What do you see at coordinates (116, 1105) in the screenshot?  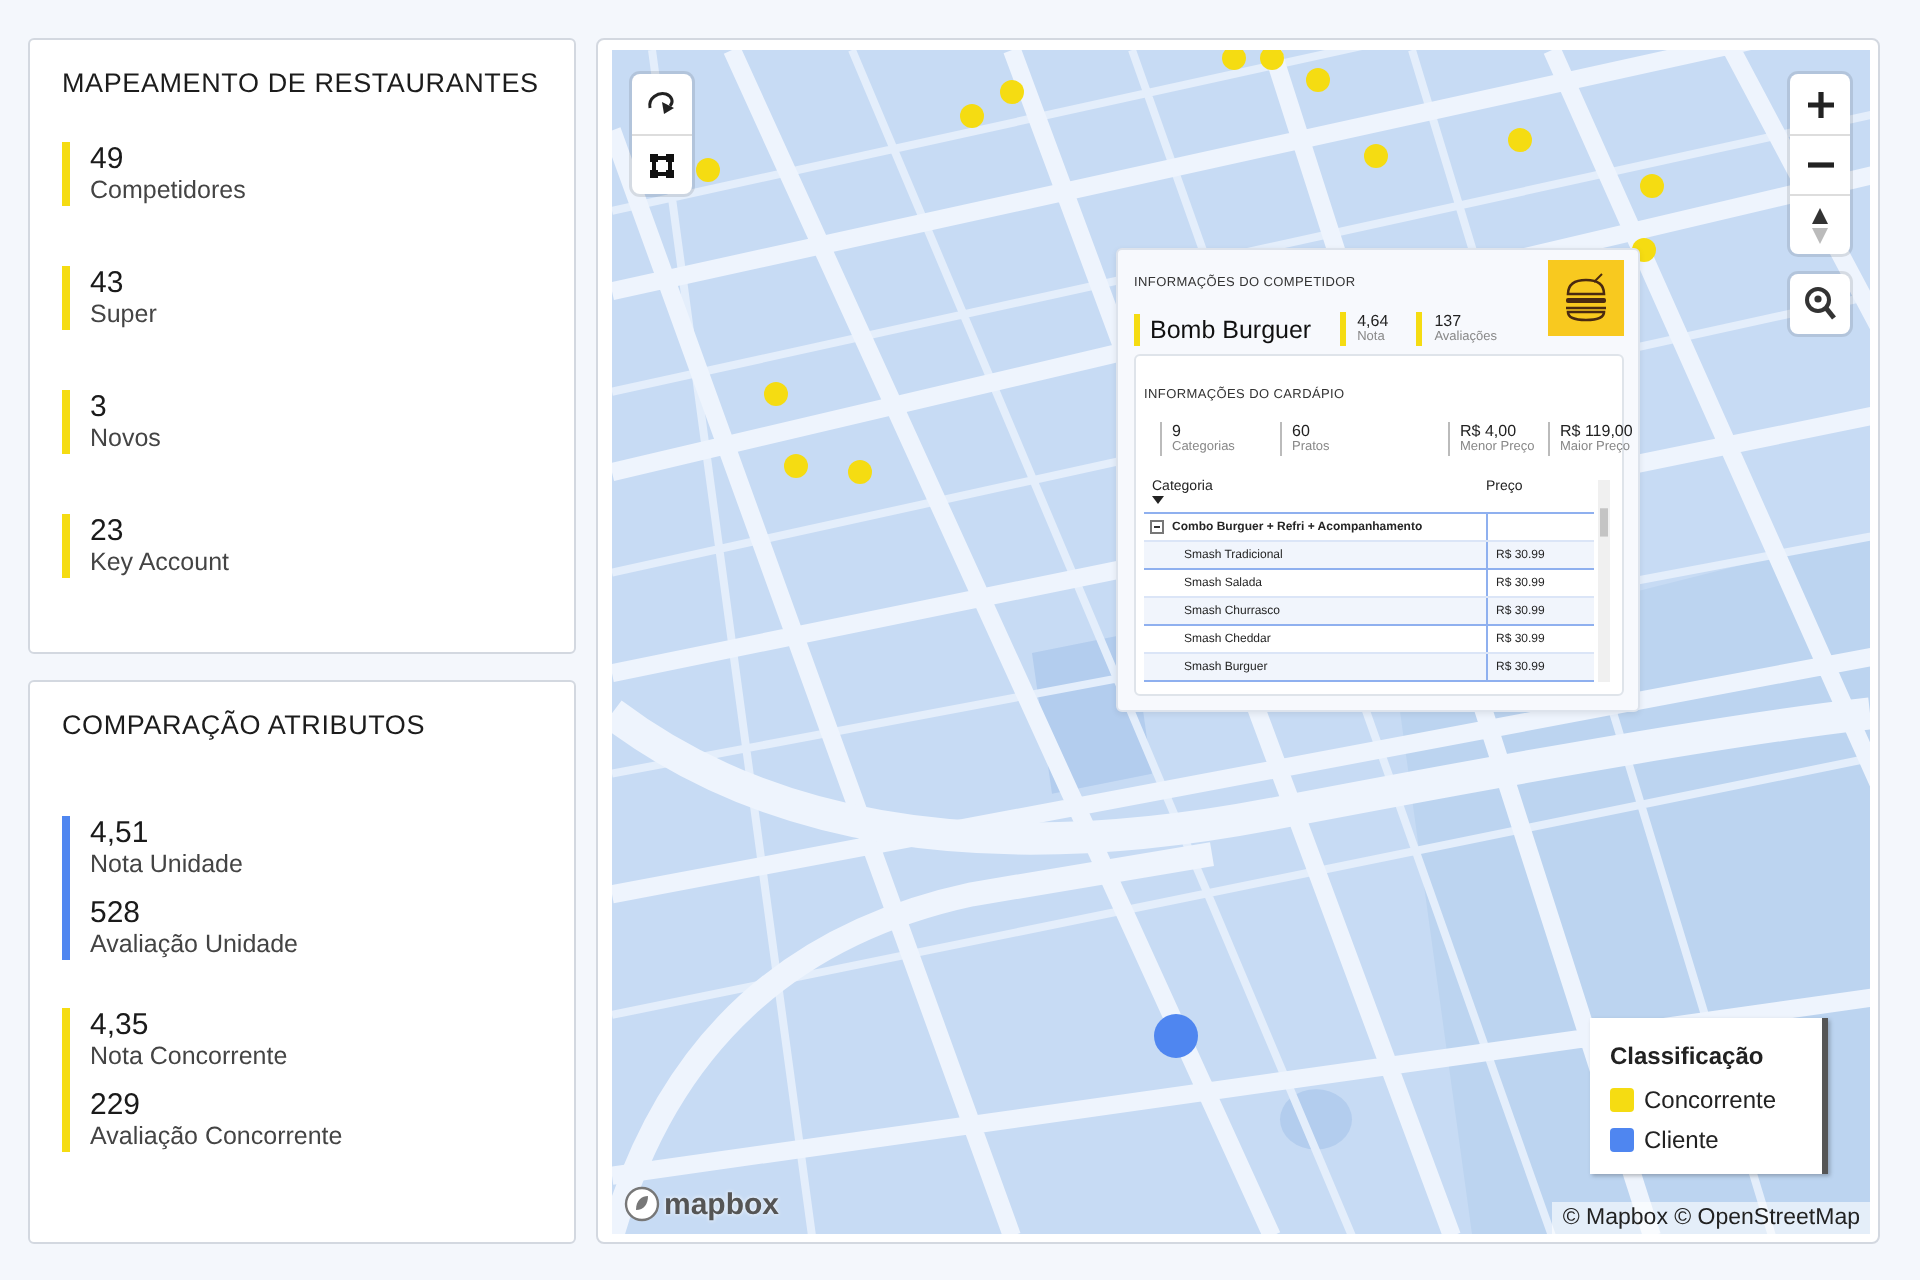 I see `stat-value: 229` at bounding box center [116, 1105].